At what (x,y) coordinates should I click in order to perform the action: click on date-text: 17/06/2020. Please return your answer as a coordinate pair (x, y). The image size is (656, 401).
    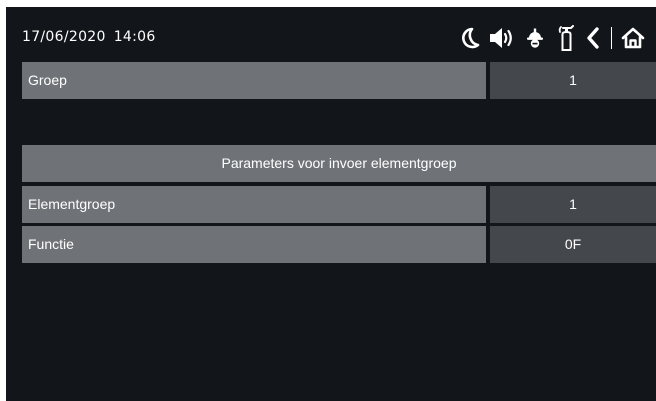
    Looking at the image, I should click on (64, 37).